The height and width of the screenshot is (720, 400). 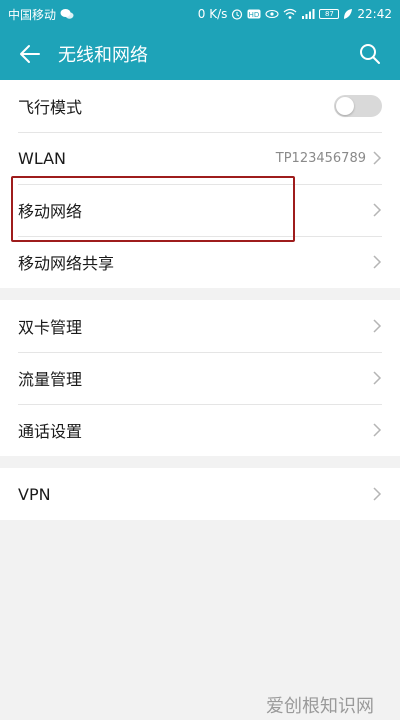 I want to click on row-label: 飞行模式, so click(x=50, y=107).